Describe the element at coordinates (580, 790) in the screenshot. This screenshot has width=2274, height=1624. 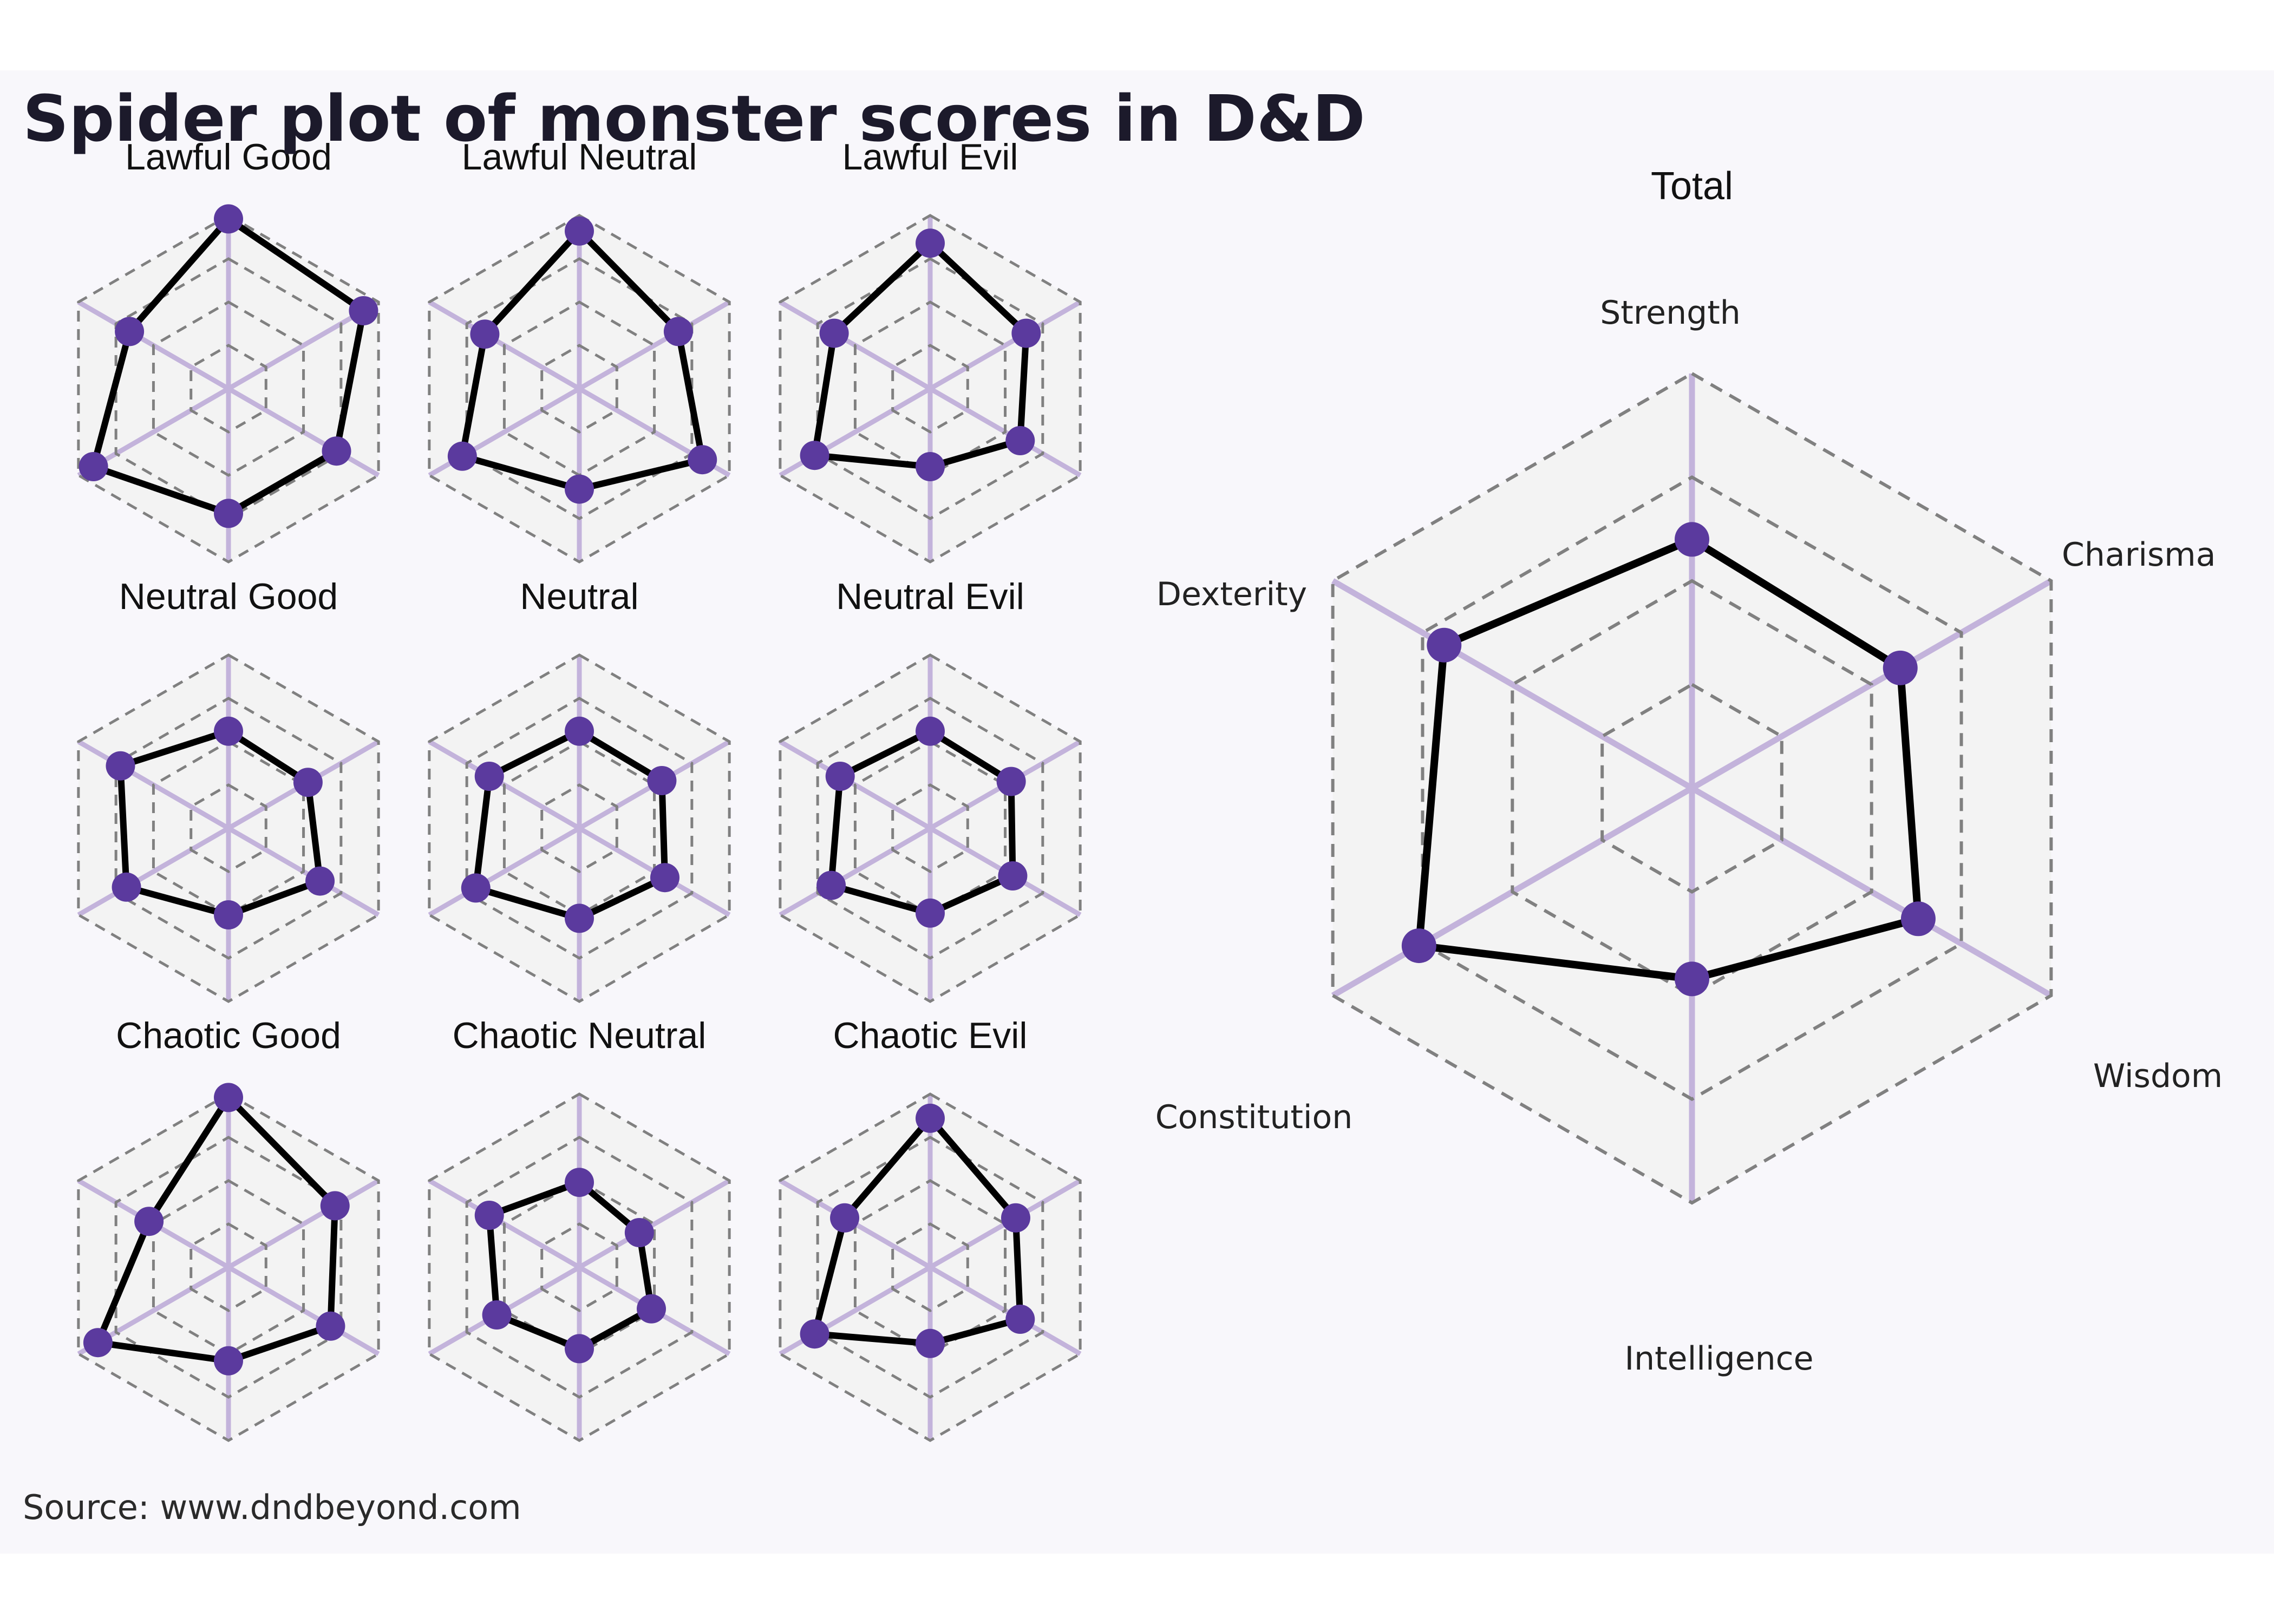
I see `radar-chart-neutral: Neutral` at that location.